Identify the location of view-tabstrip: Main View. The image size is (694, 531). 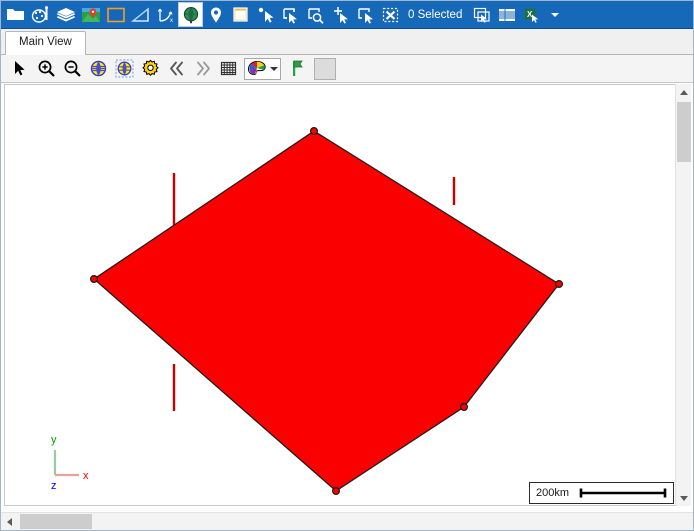
(347, 42).